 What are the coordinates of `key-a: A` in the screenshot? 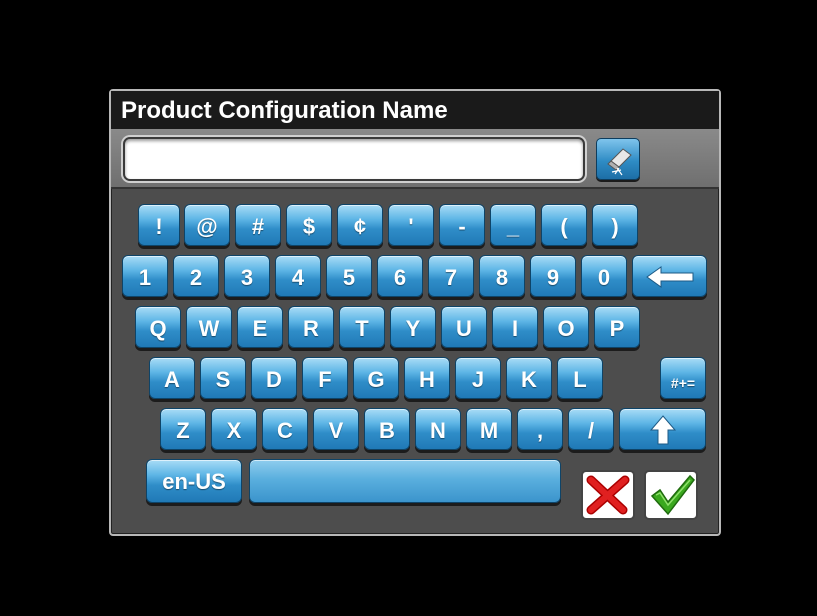 It's located at (172, 378).